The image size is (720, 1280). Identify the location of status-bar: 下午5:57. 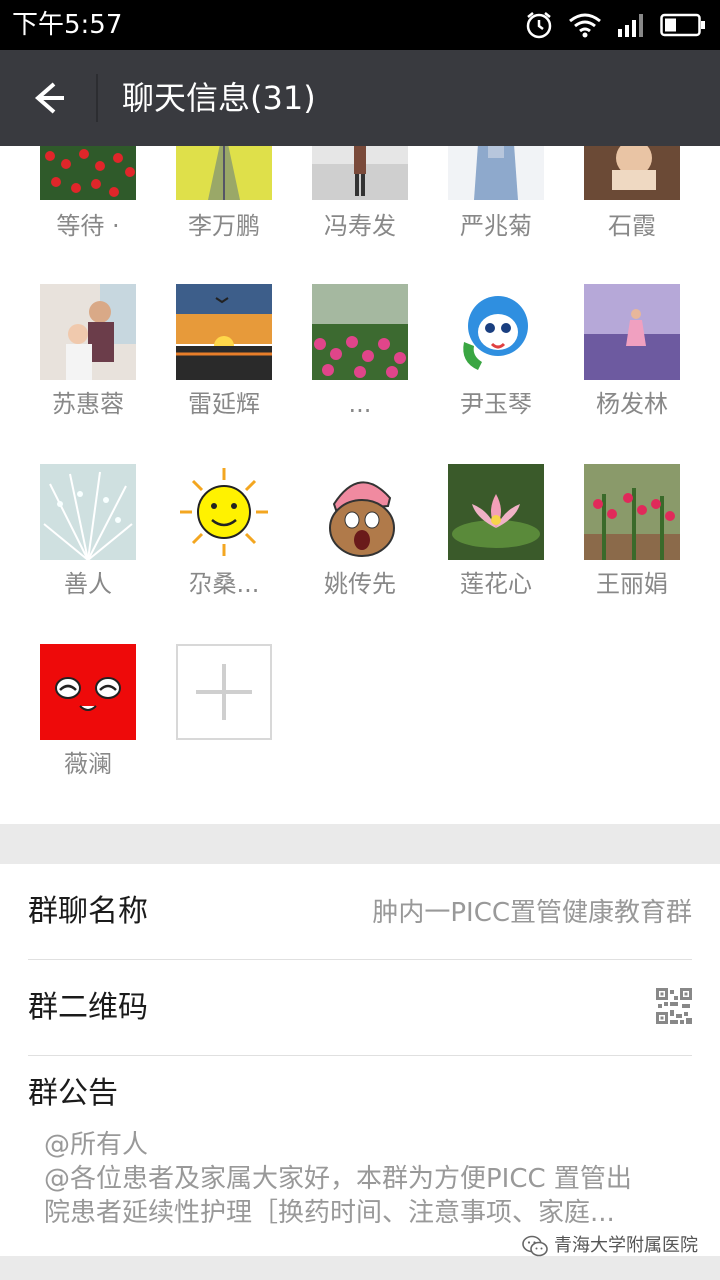
(360, 25).